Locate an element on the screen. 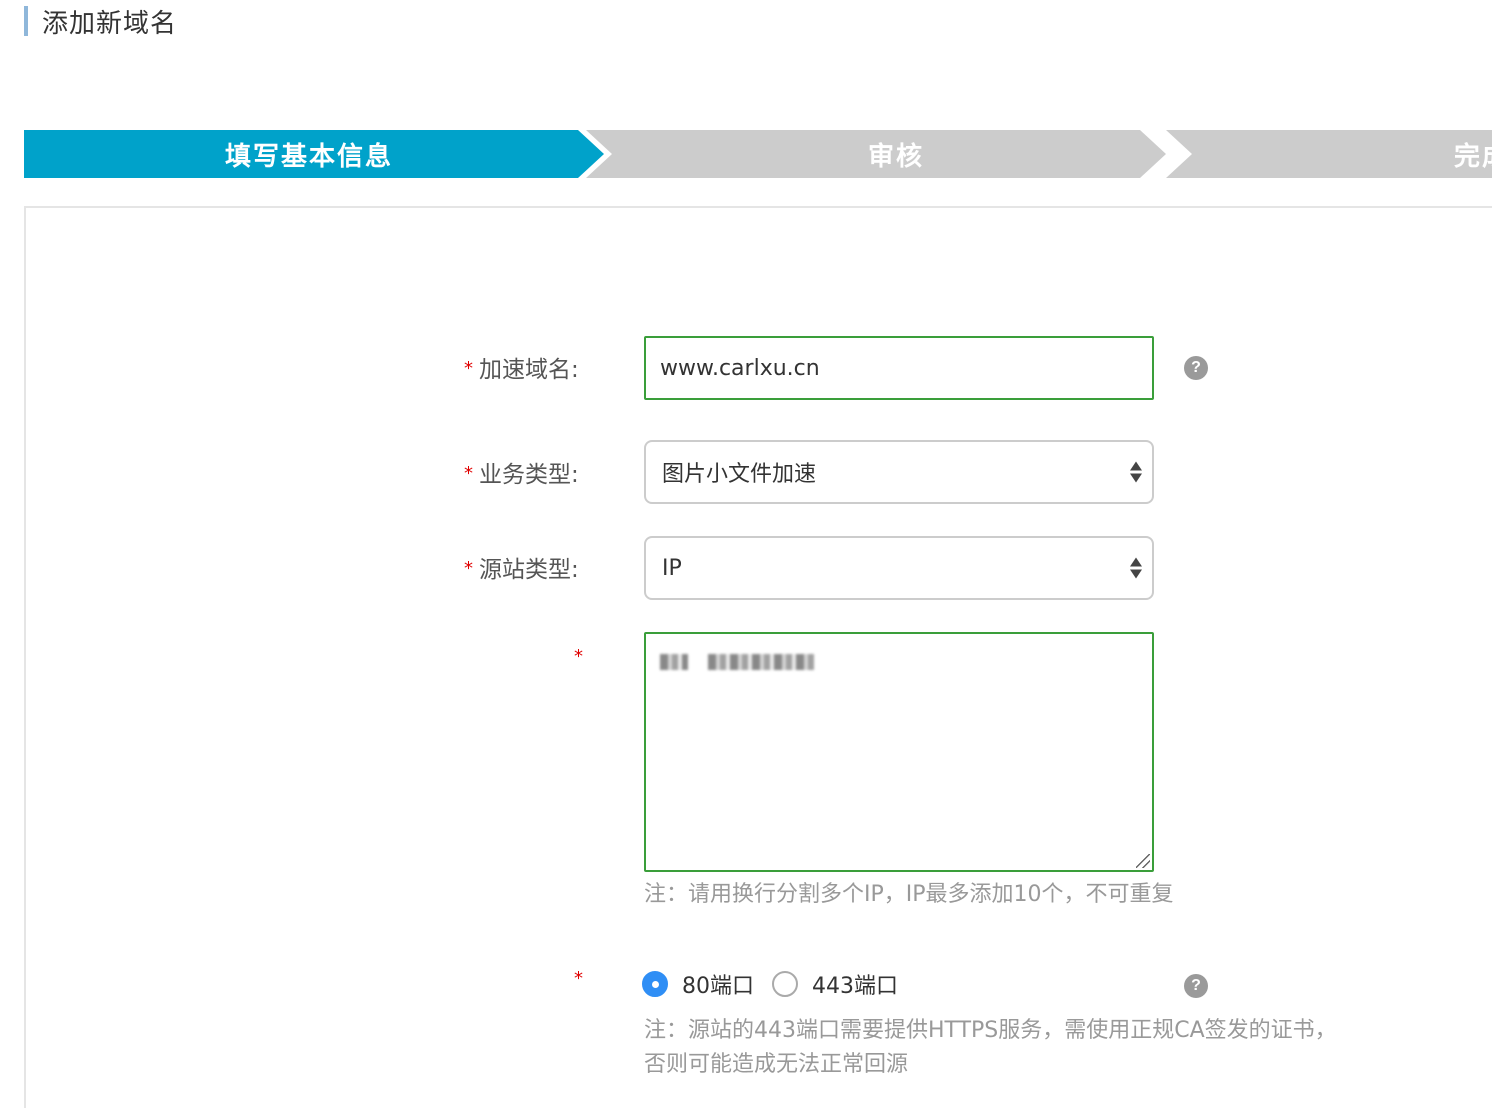  port-required: * is located at coordinates (581, 980).